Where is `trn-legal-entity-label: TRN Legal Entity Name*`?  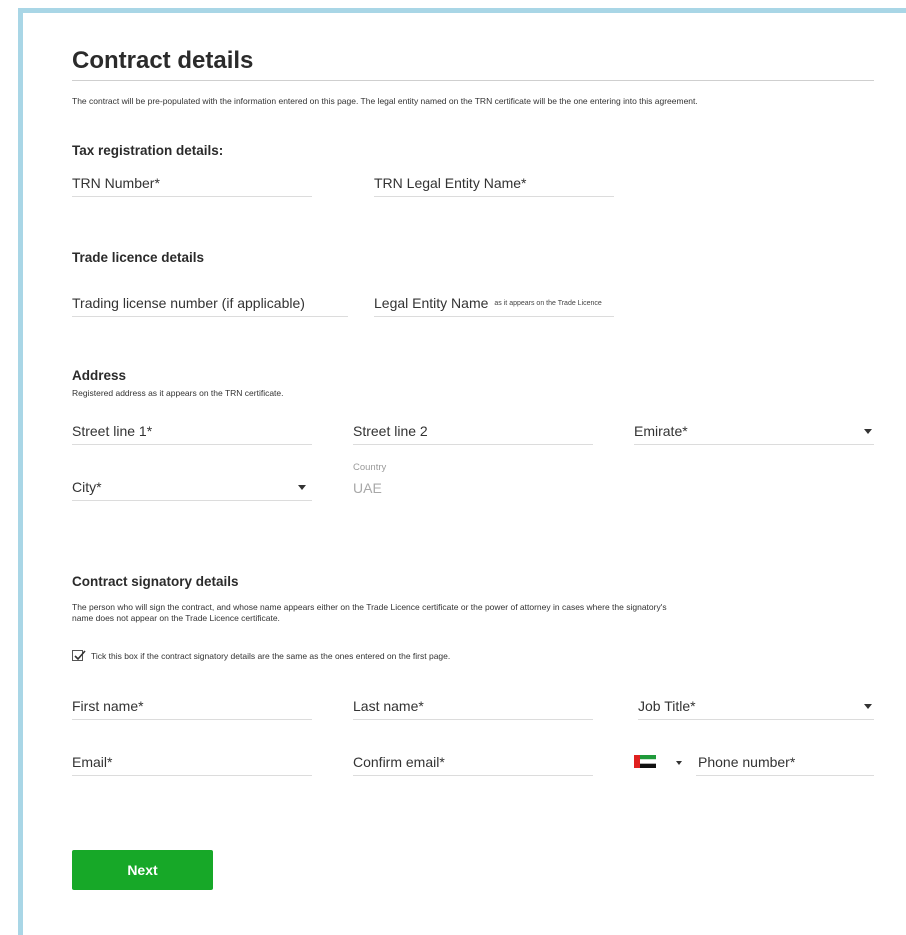 trn-legal-entity-label: TRN Legal Entity Name* is located at coordinates (450, 183).